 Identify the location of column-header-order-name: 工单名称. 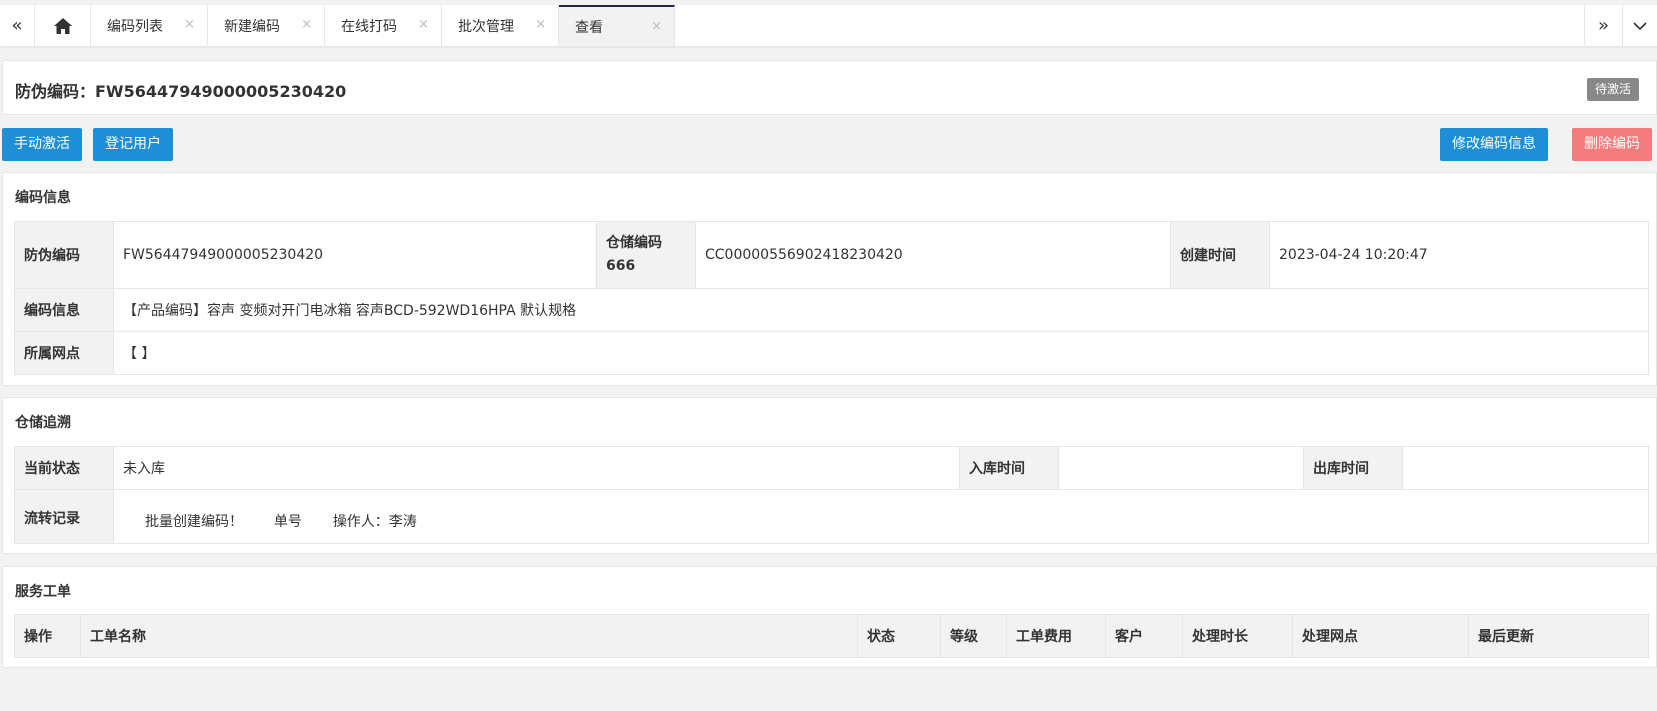
(469, 636).